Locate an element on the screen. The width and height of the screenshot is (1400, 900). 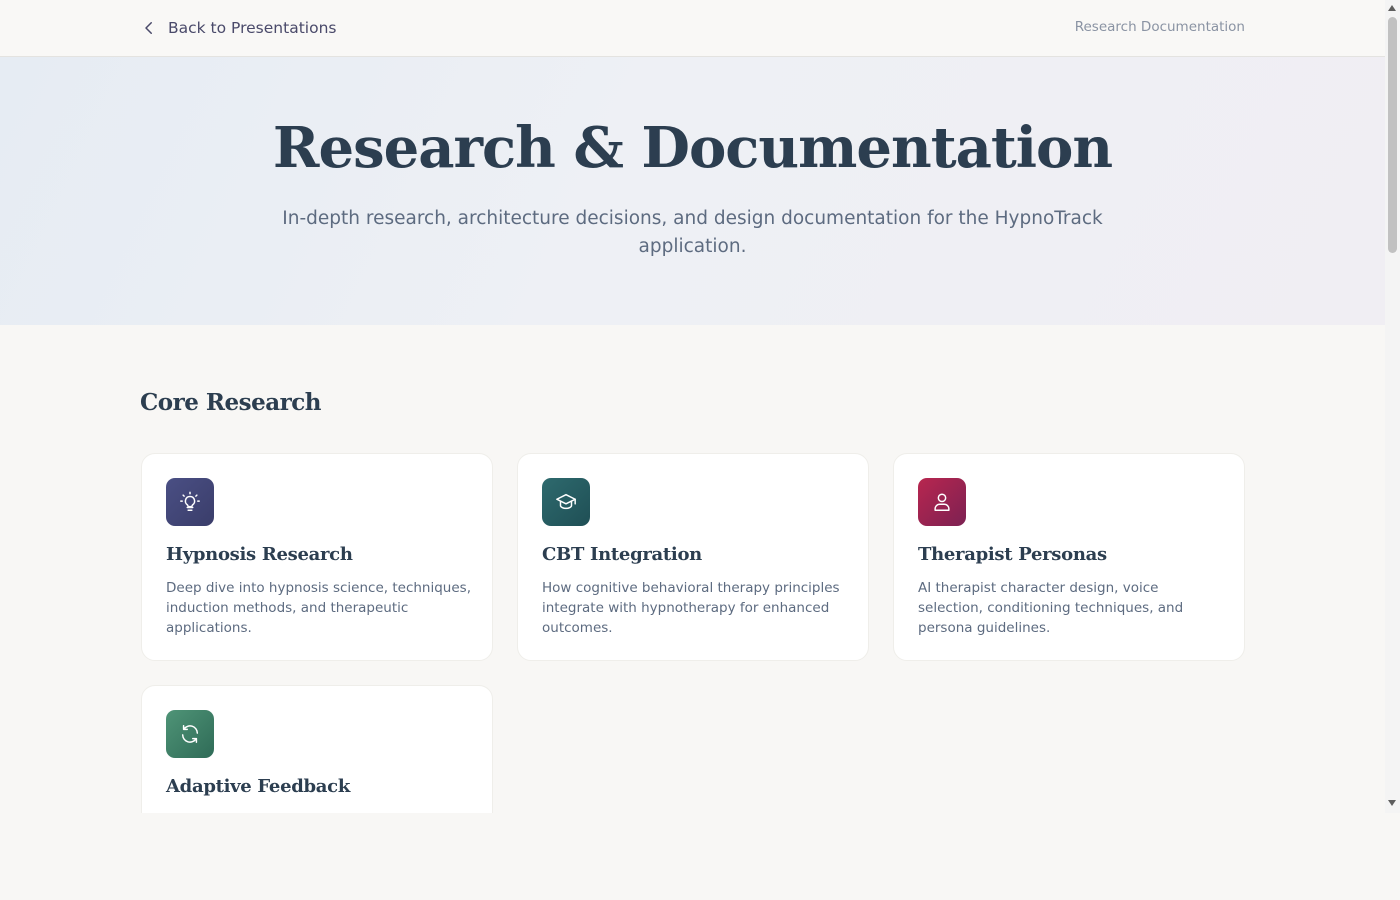
graduation-cap-icon is located at coordinates (566, 502).